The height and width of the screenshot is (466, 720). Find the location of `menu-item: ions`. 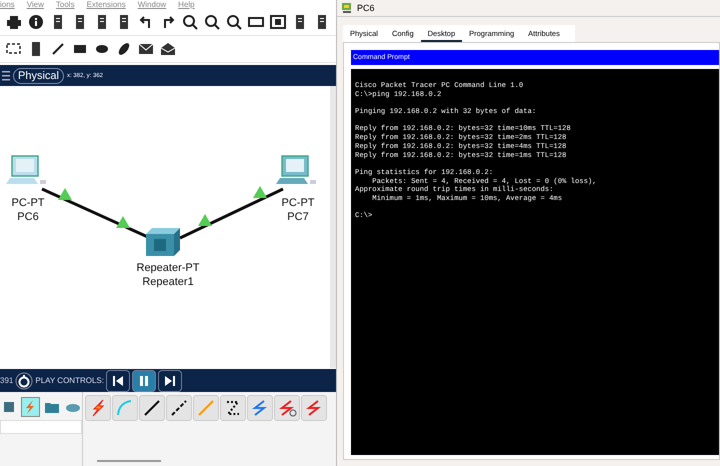

menu-item: ions is located at coordinates (7, 4).